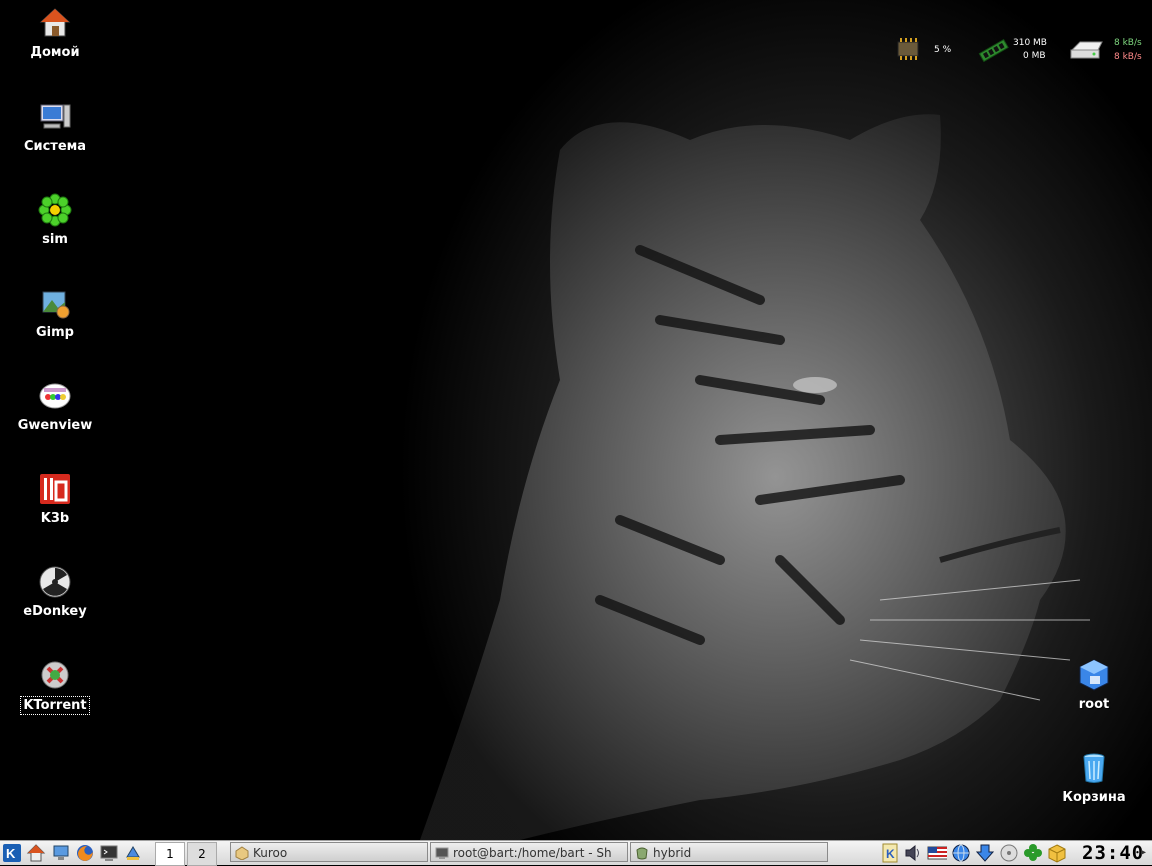 This screenshot has width=1152, height=866. Describe the element at coordinates (55, 582) in the screenshot. I see `edonkey-icon` at that location.